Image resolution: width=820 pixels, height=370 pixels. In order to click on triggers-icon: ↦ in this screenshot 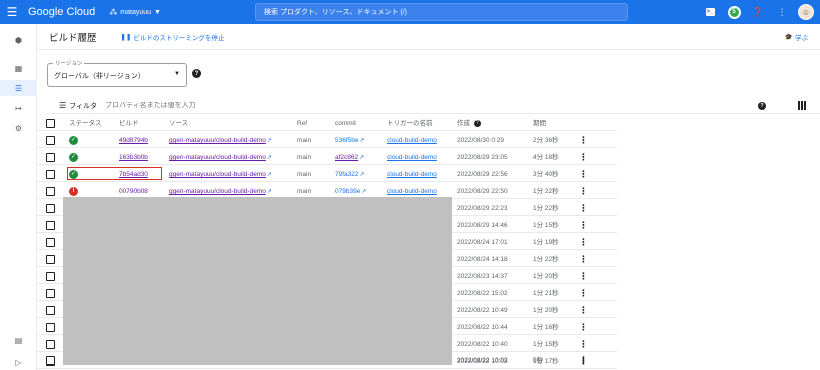, I will do `click(18, 108)`.